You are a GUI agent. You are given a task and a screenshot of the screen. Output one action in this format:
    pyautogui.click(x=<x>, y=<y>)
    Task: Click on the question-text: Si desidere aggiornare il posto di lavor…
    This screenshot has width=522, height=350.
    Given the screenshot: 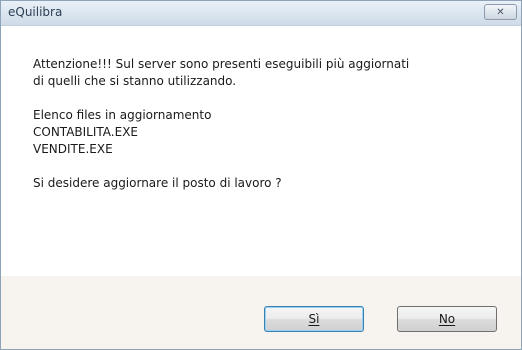 What is the action you would take?
    pyautogui.click(x=157, y=183)
    